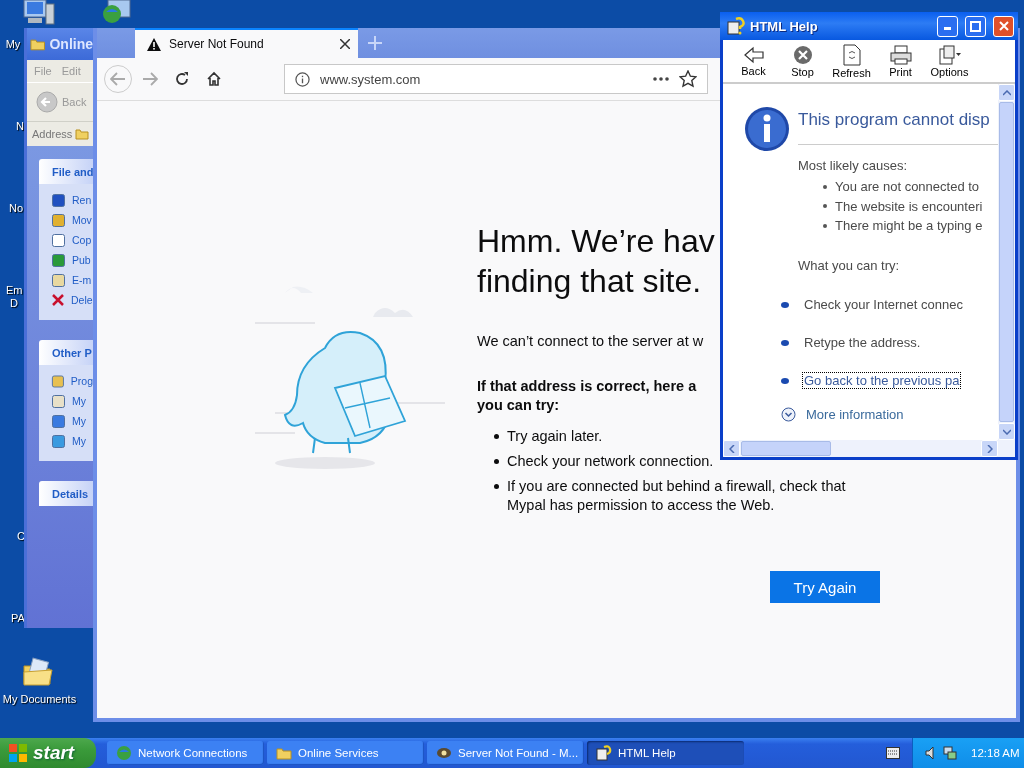 The width and height of the screenshot is (1024, 768). I want to click on options-icon, so click(949, 54).